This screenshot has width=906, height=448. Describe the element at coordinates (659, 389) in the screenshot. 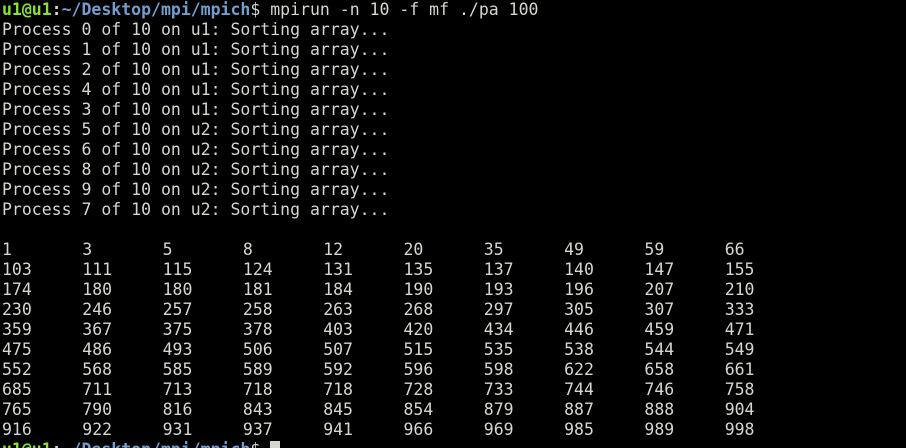

I see `table-cell: 746` at that location.